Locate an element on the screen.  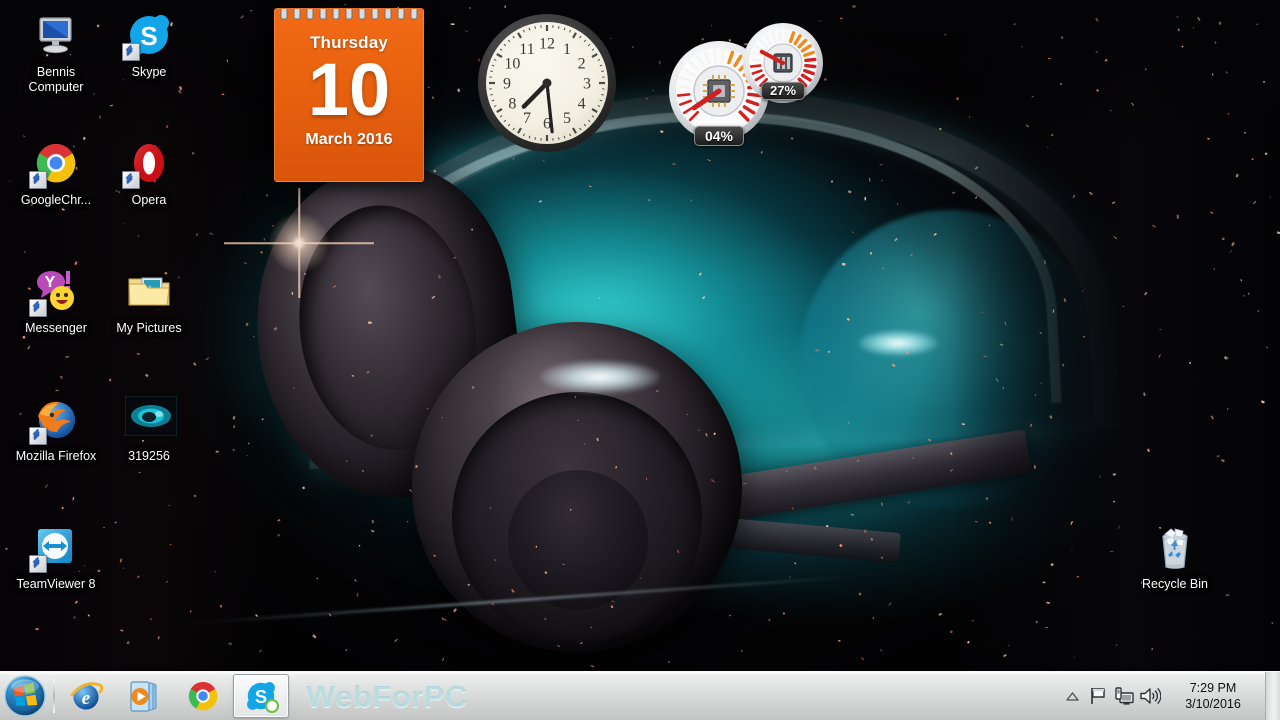
memory-meter-value: 27% is located at coordinates (783, 91).